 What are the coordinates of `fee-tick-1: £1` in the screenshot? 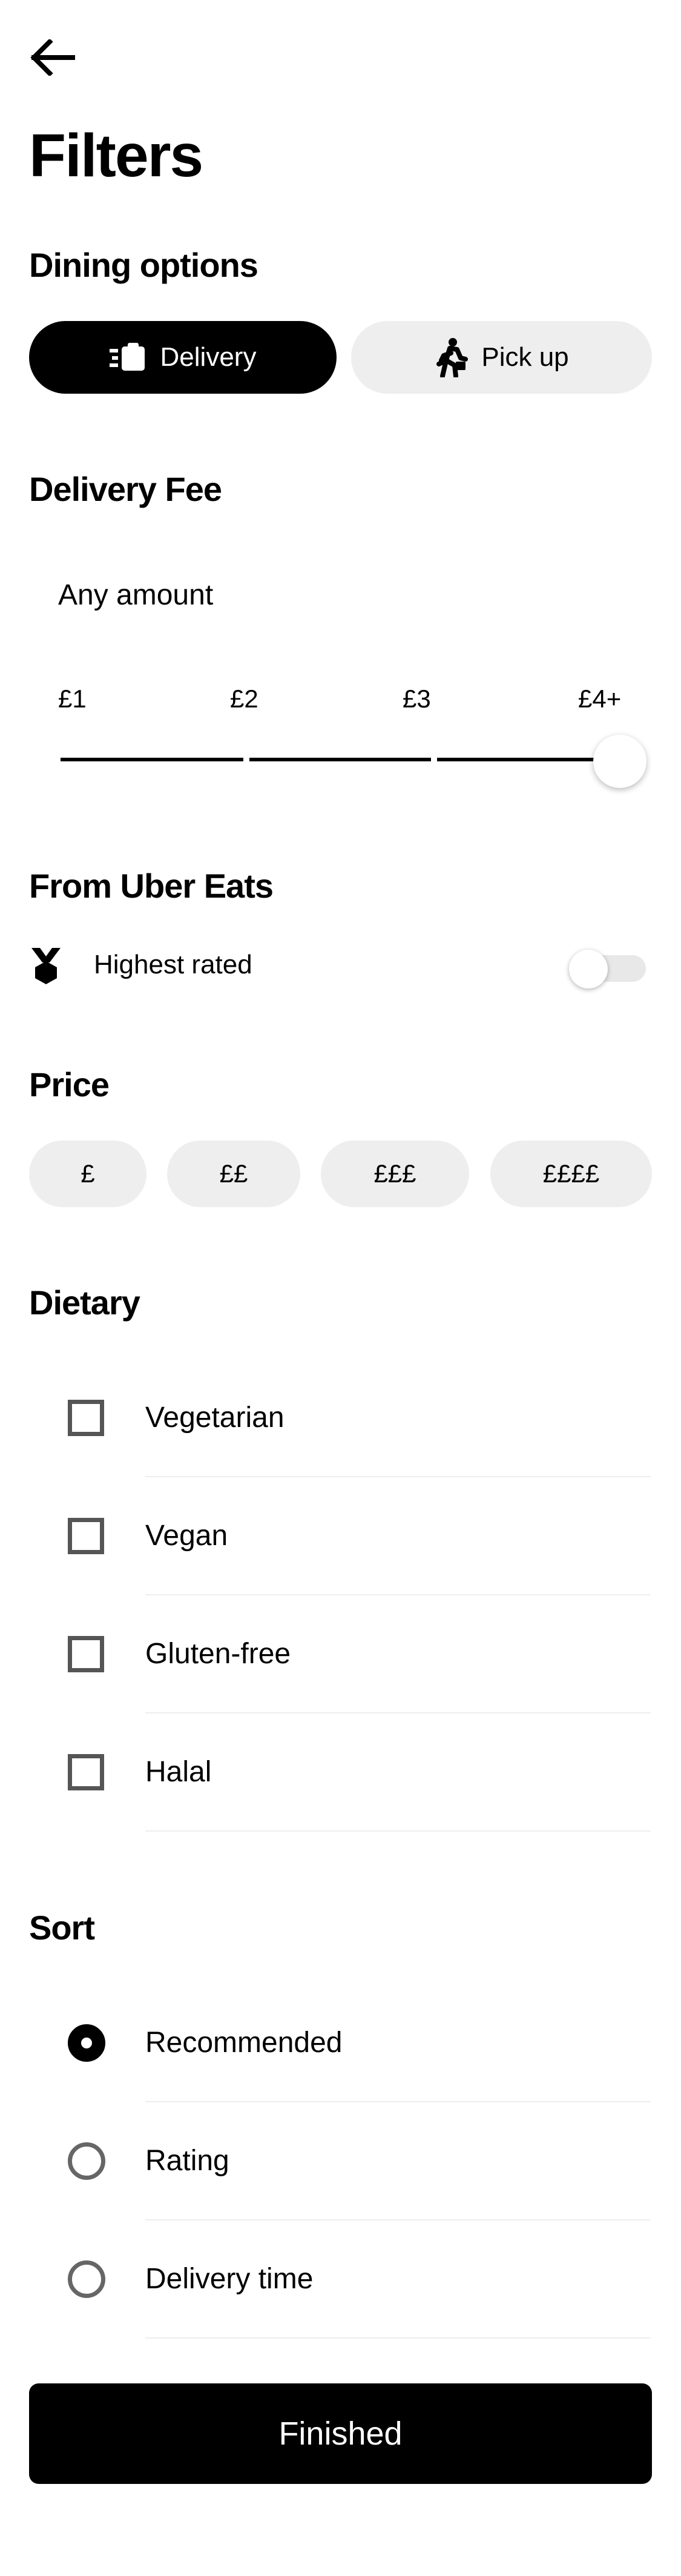 It's located at (72, 699).